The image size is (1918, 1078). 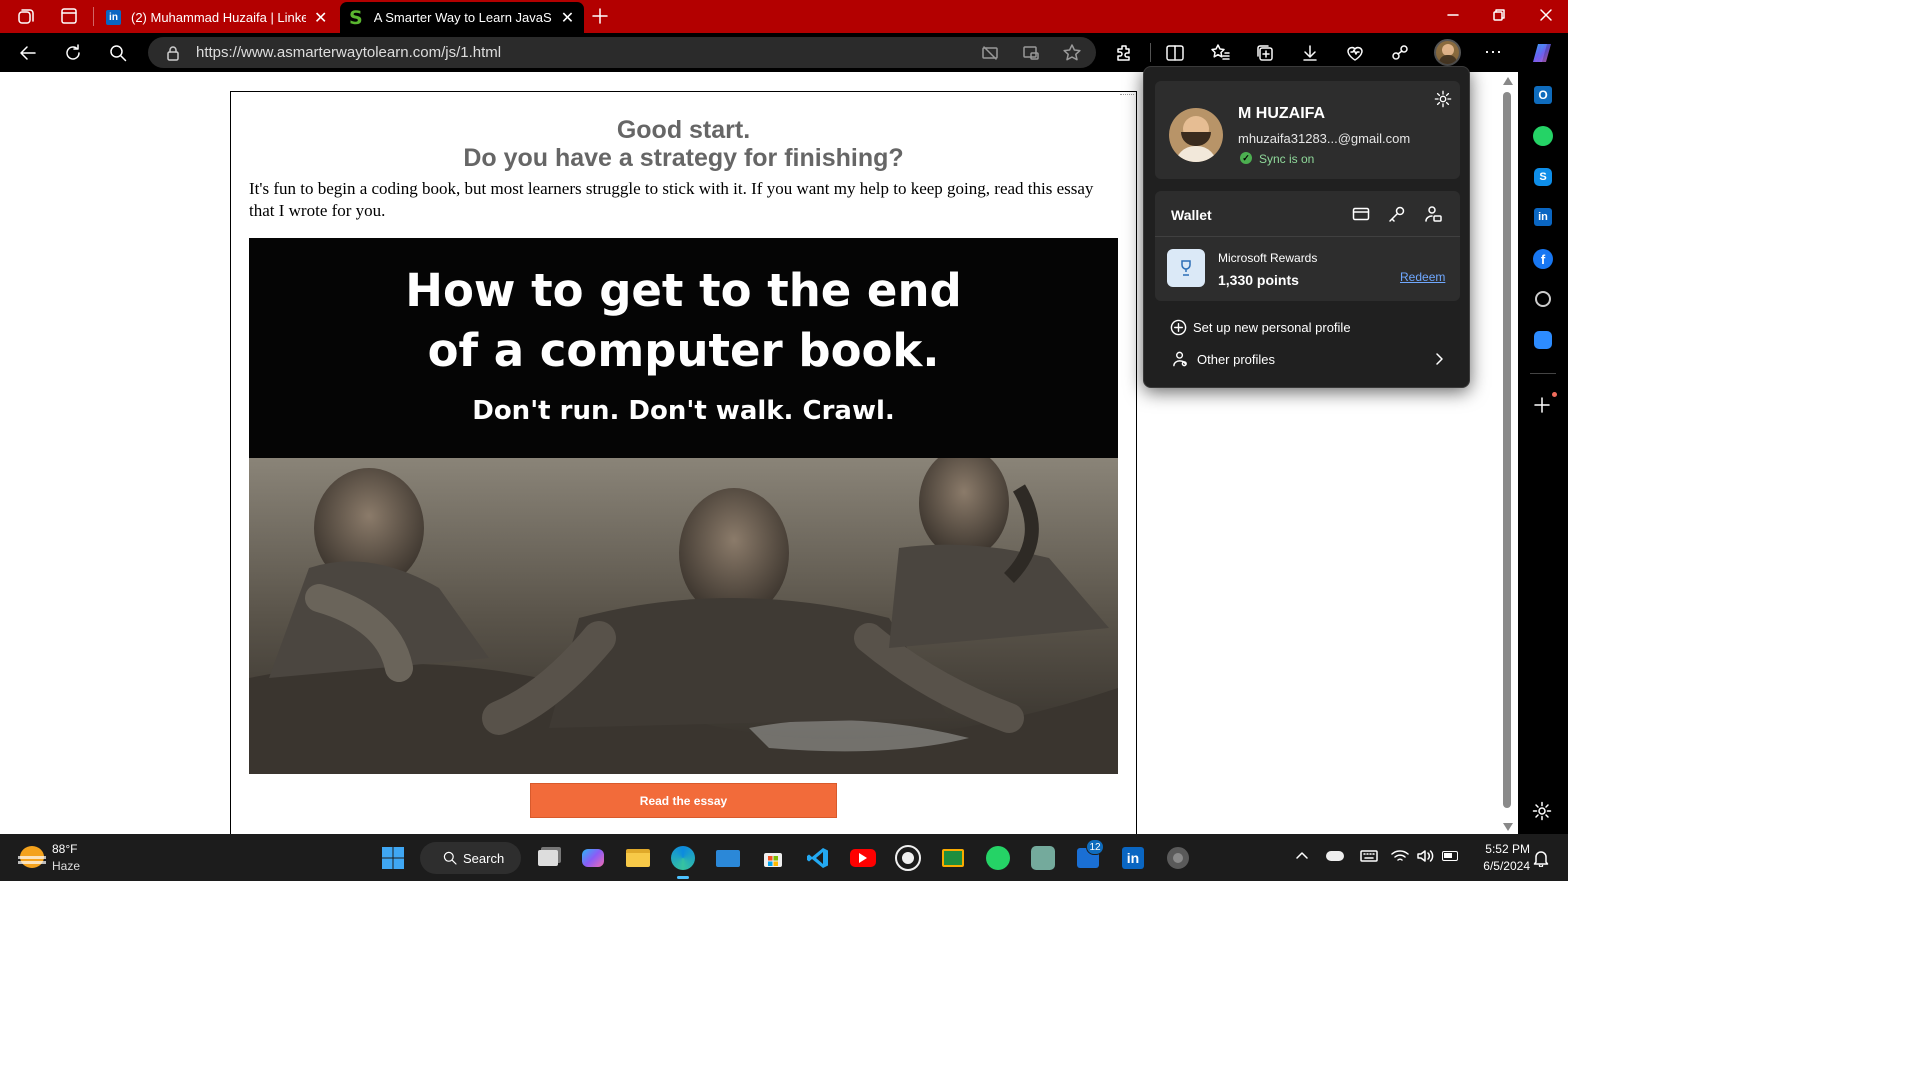 I want to click on keyboard-icon, so click(x=1369, y=856).